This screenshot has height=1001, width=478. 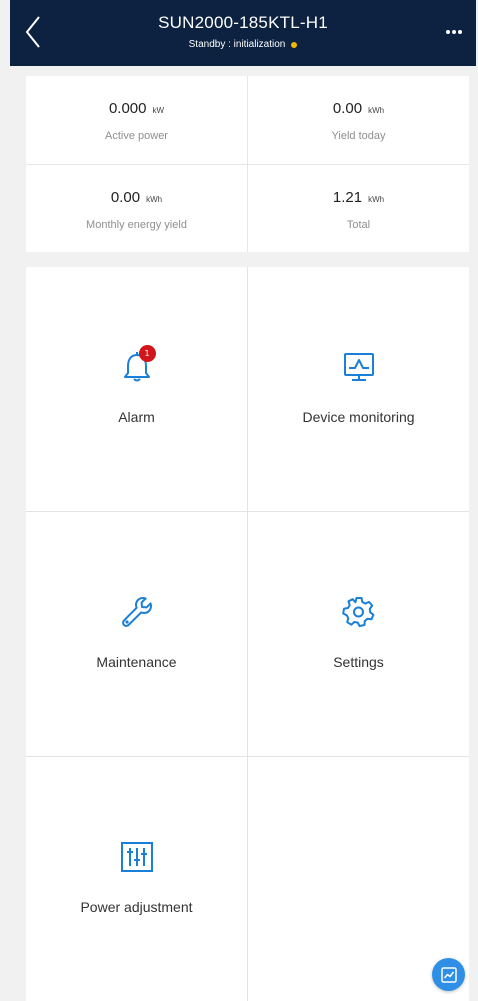 What do you see at coordinates (358, 225) in the screenshot?
I see `stat-label: Total` at bounding box center [358, 225].